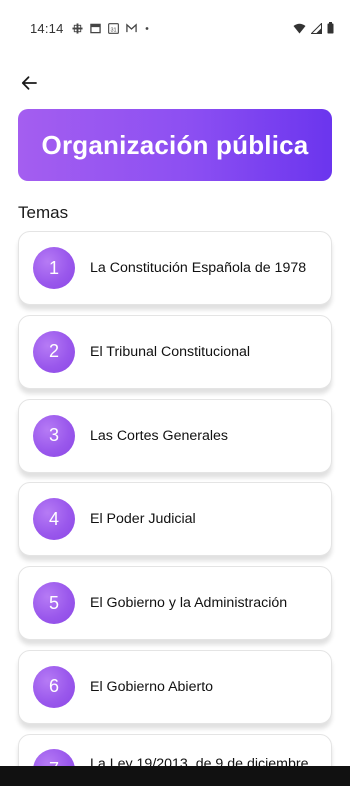 The width and height of the screenshot is (350, 786). What do you see at coordinates (143, 519) in the screenshot?
I see `topic-label: El Poder Judicial` at bounding box center [143, 519].